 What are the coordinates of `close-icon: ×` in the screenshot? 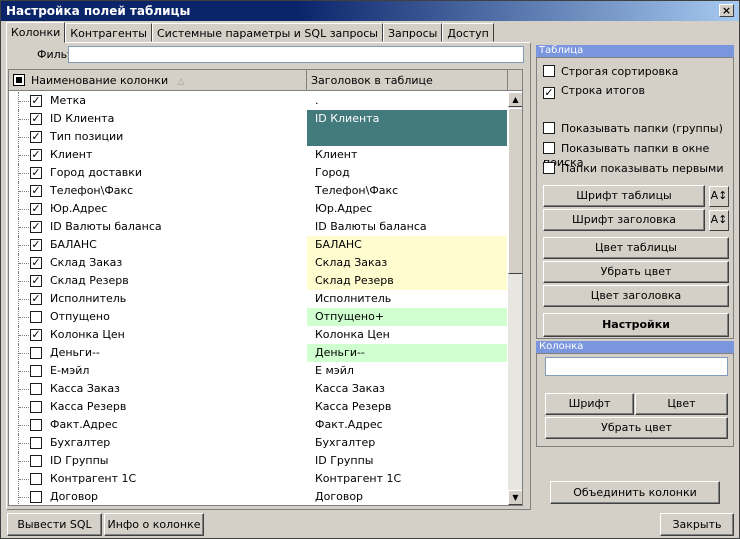 It's located at (726, 10).